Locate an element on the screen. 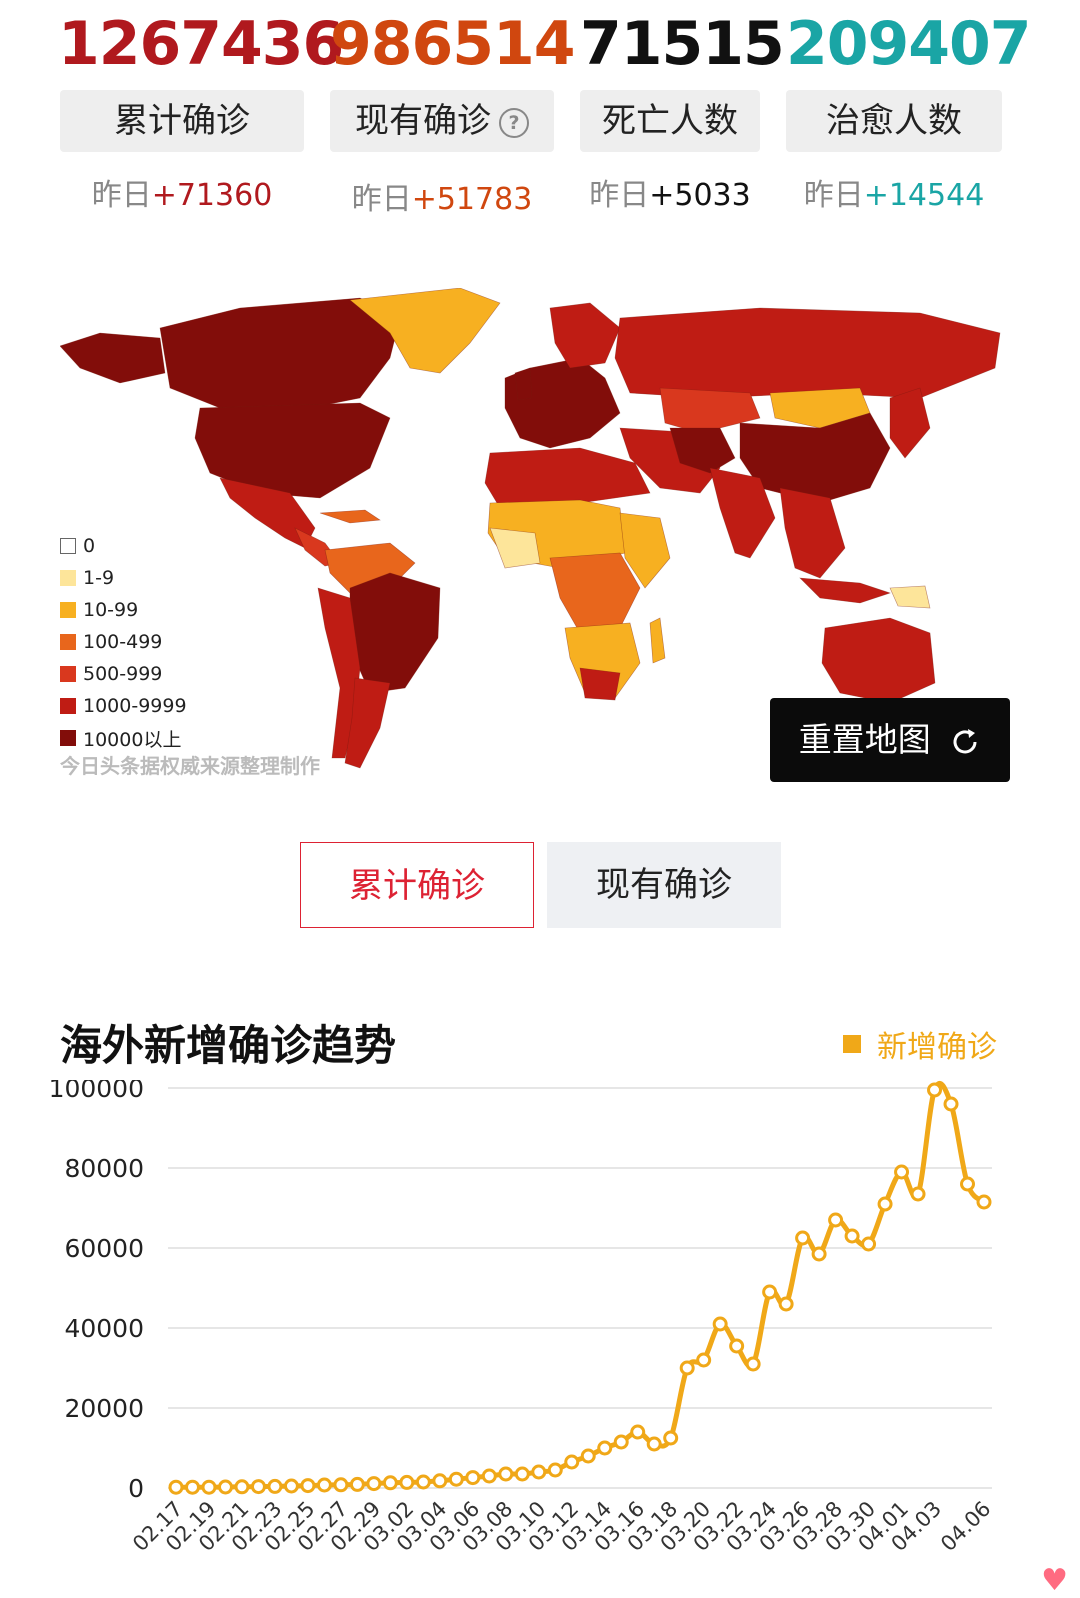 This screenshot has height=1598, width=1080. reset-map-button: 重置地图 is located at coordinates (890, 740).